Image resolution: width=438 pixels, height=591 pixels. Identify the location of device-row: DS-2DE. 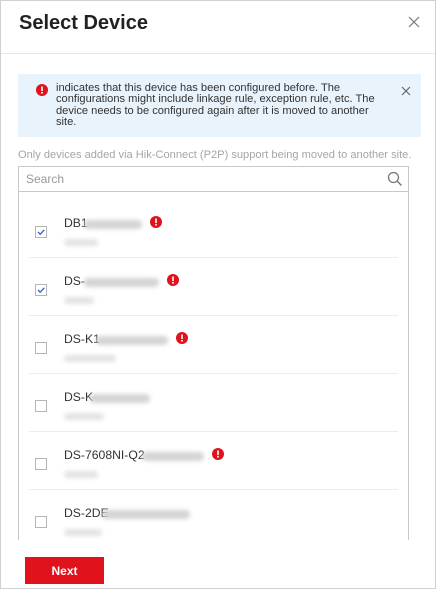
(213, 515).